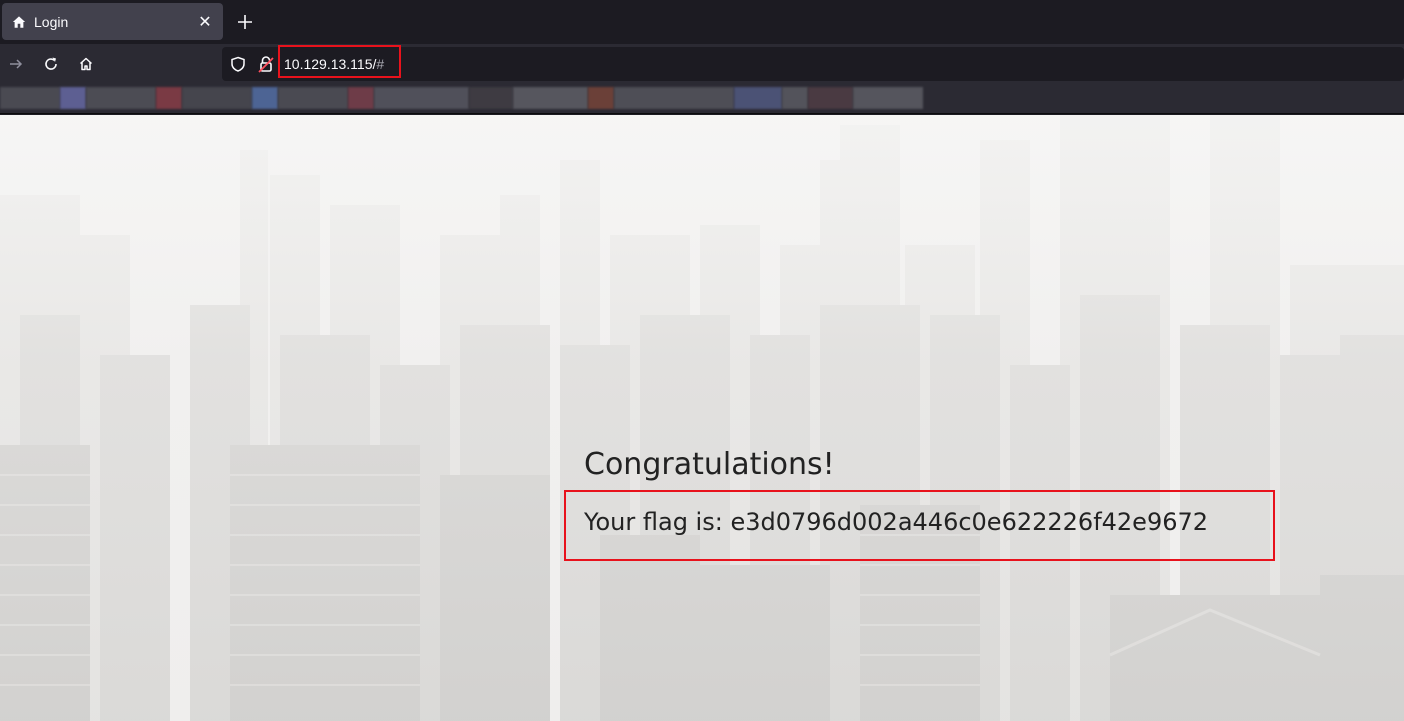 This screenshot has width=1404, height=721. I want to click on home-button, so click(86, 64).